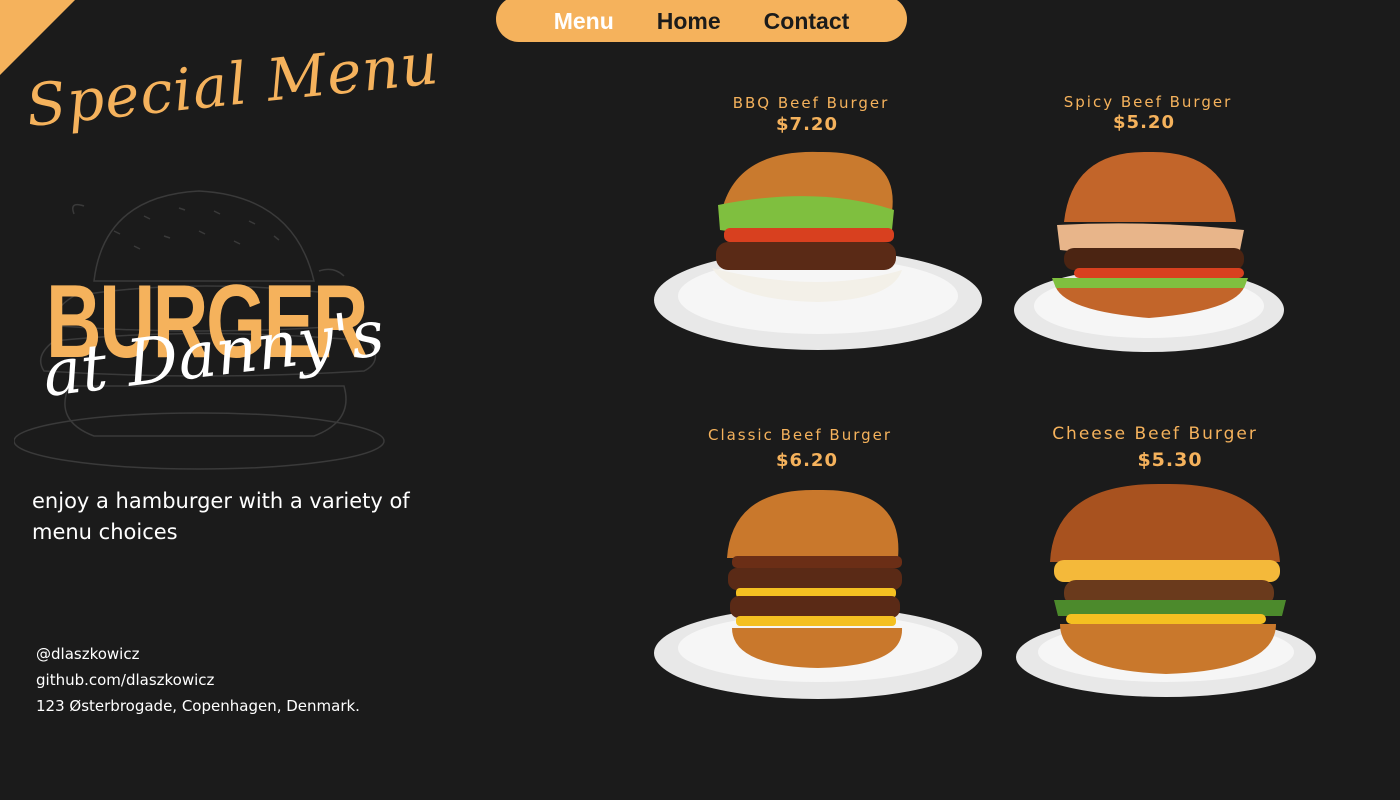 The image size is (1400, 800). I want to click on github-link: github.com/dlaszkowicz, so click(198, 680).